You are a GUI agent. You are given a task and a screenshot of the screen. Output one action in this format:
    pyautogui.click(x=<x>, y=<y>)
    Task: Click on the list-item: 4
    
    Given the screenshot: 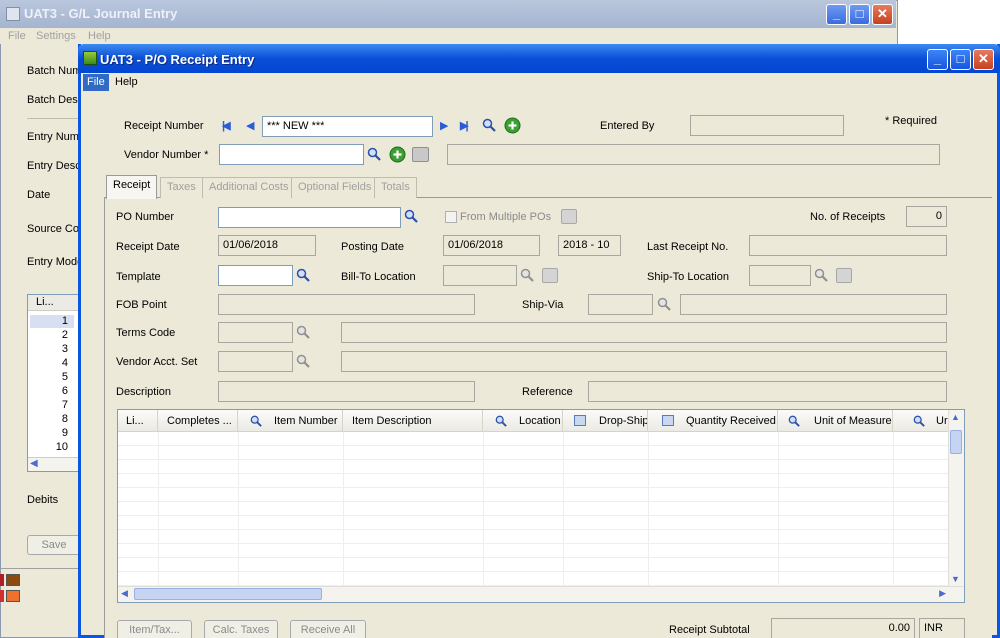 What is the action you would take?
    pyautogui.click(x=52, y=363)
    